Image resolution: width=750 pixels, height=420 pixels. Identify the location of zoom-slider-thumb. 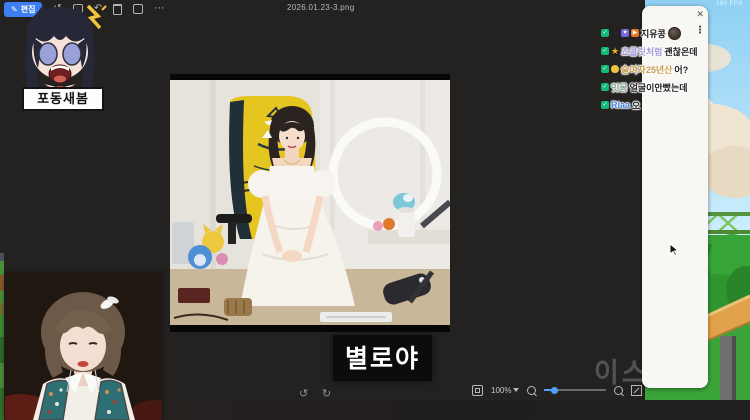
(555, 390).